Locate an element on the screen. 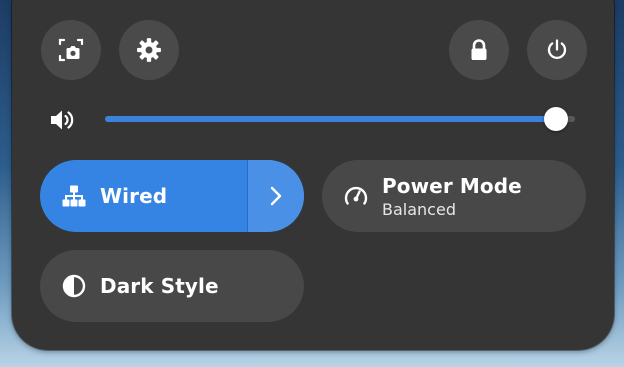  settings-button is located at coordinates (149, 50).